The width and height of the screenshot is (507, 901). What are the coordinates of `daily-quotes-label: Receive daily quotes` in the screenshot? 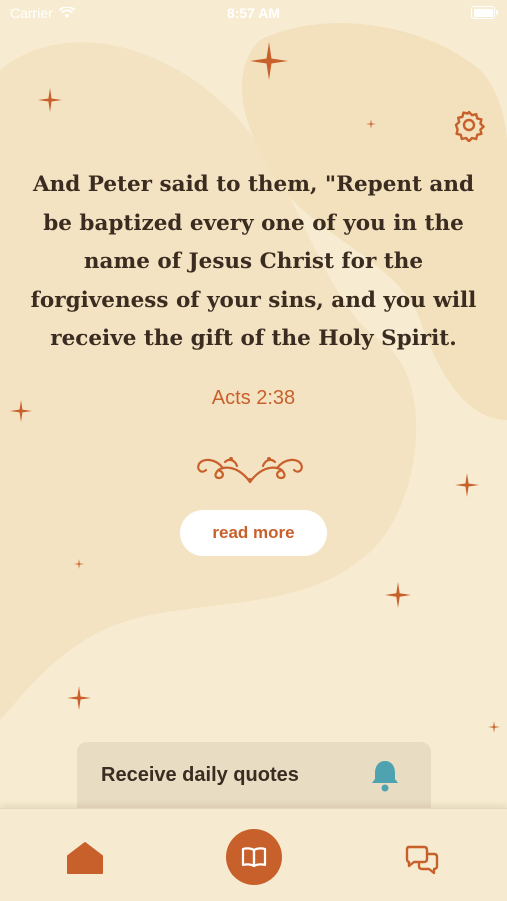 It's located at (200, 775).